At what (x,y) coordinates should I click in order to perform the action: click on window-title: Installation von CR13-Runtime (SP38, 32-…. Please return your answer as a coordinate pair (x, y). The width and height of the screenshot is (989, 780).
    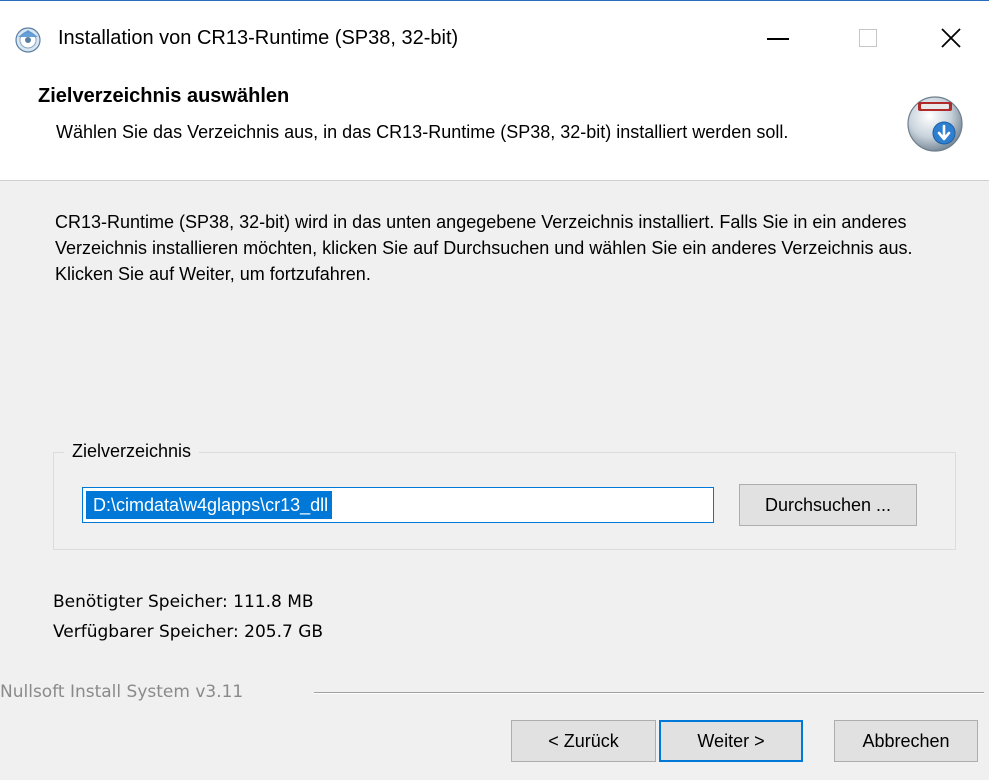
    Looking at the image, I should click on (258, 38).